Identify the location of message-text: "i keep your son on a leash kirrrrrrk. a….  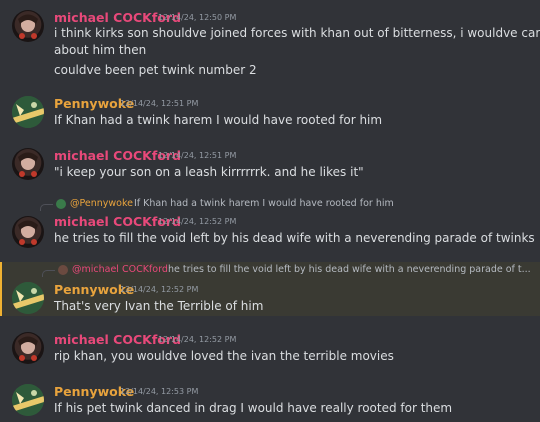
(209, 172).